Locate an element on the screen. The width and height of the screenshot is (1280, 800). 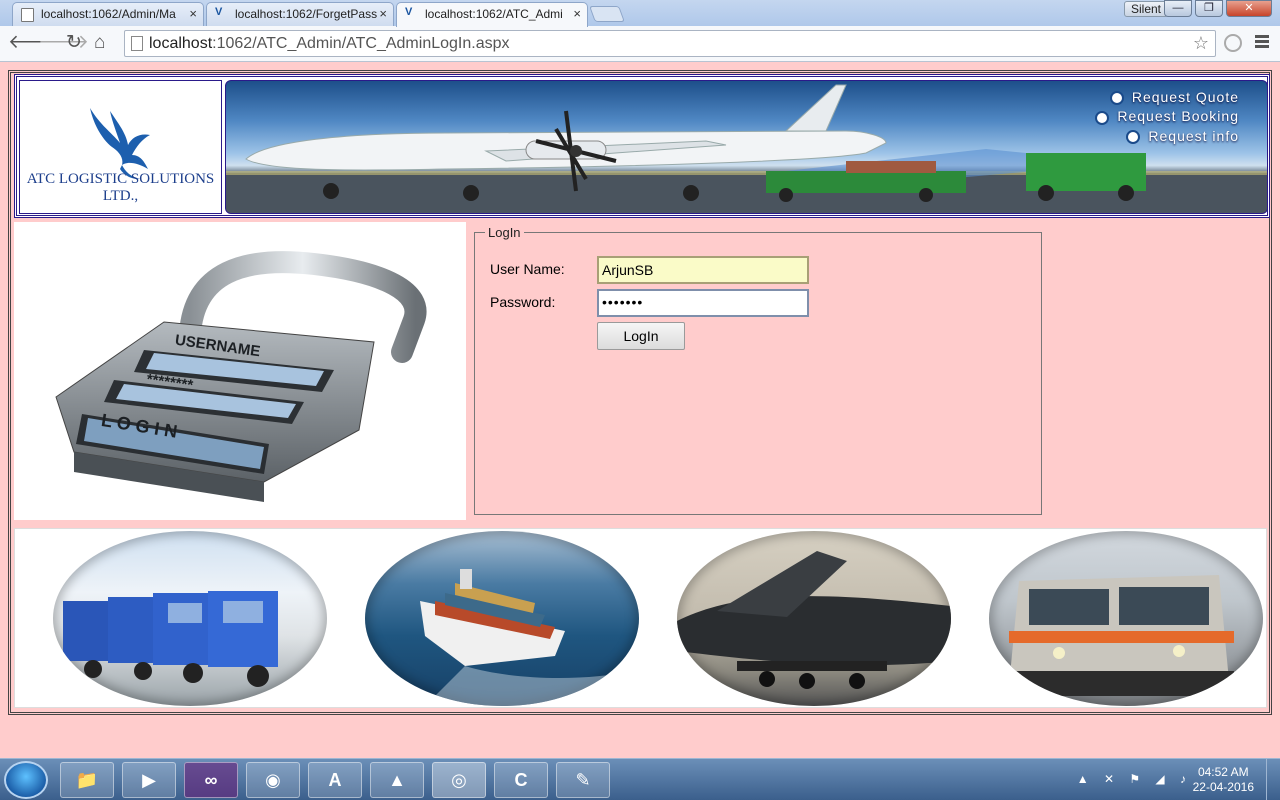
new-tab-button is located at coordinates (607, 14).